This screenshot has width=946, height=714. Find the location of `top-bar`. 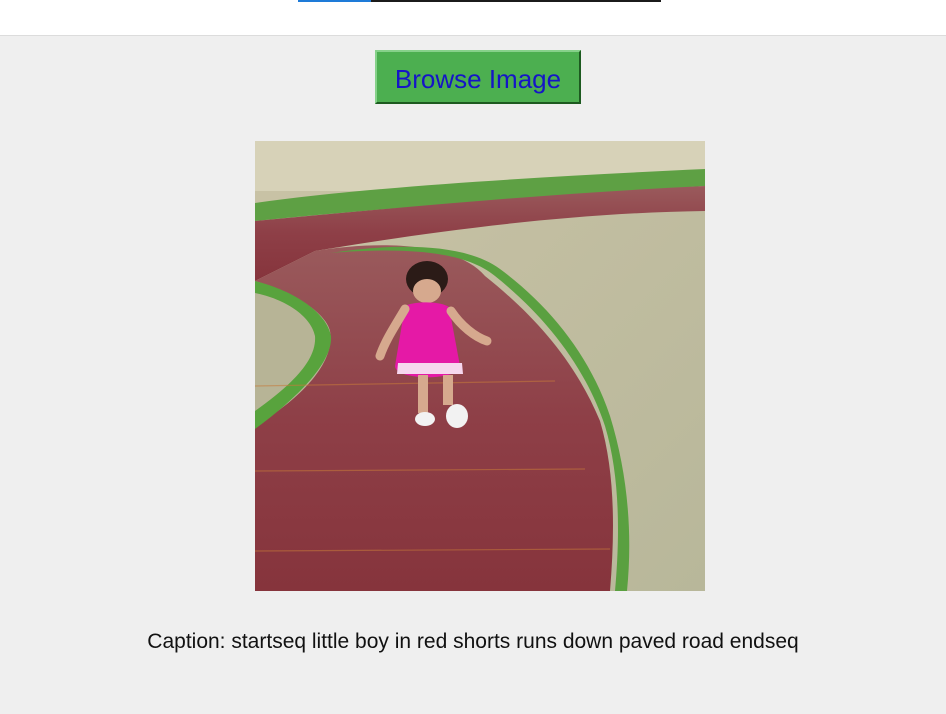

top-bar is located at coordinates (473, 18).